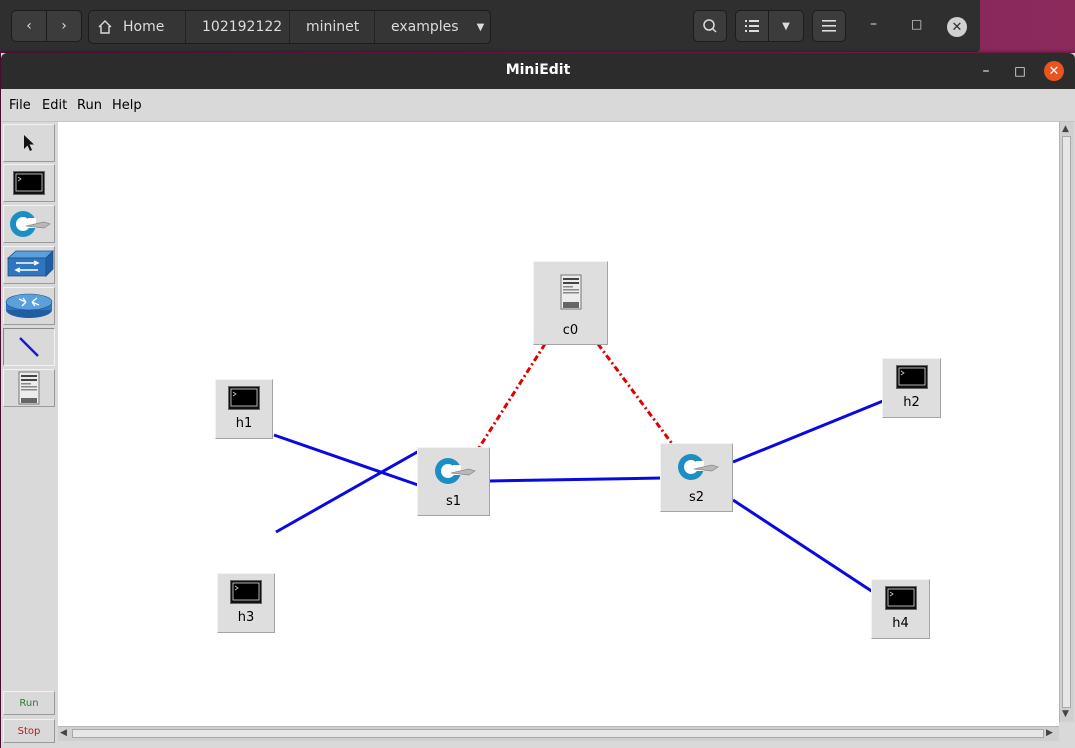 The width and height of the screenshot is (1075, 748). I want to click on list-icon, so click(752, 26).